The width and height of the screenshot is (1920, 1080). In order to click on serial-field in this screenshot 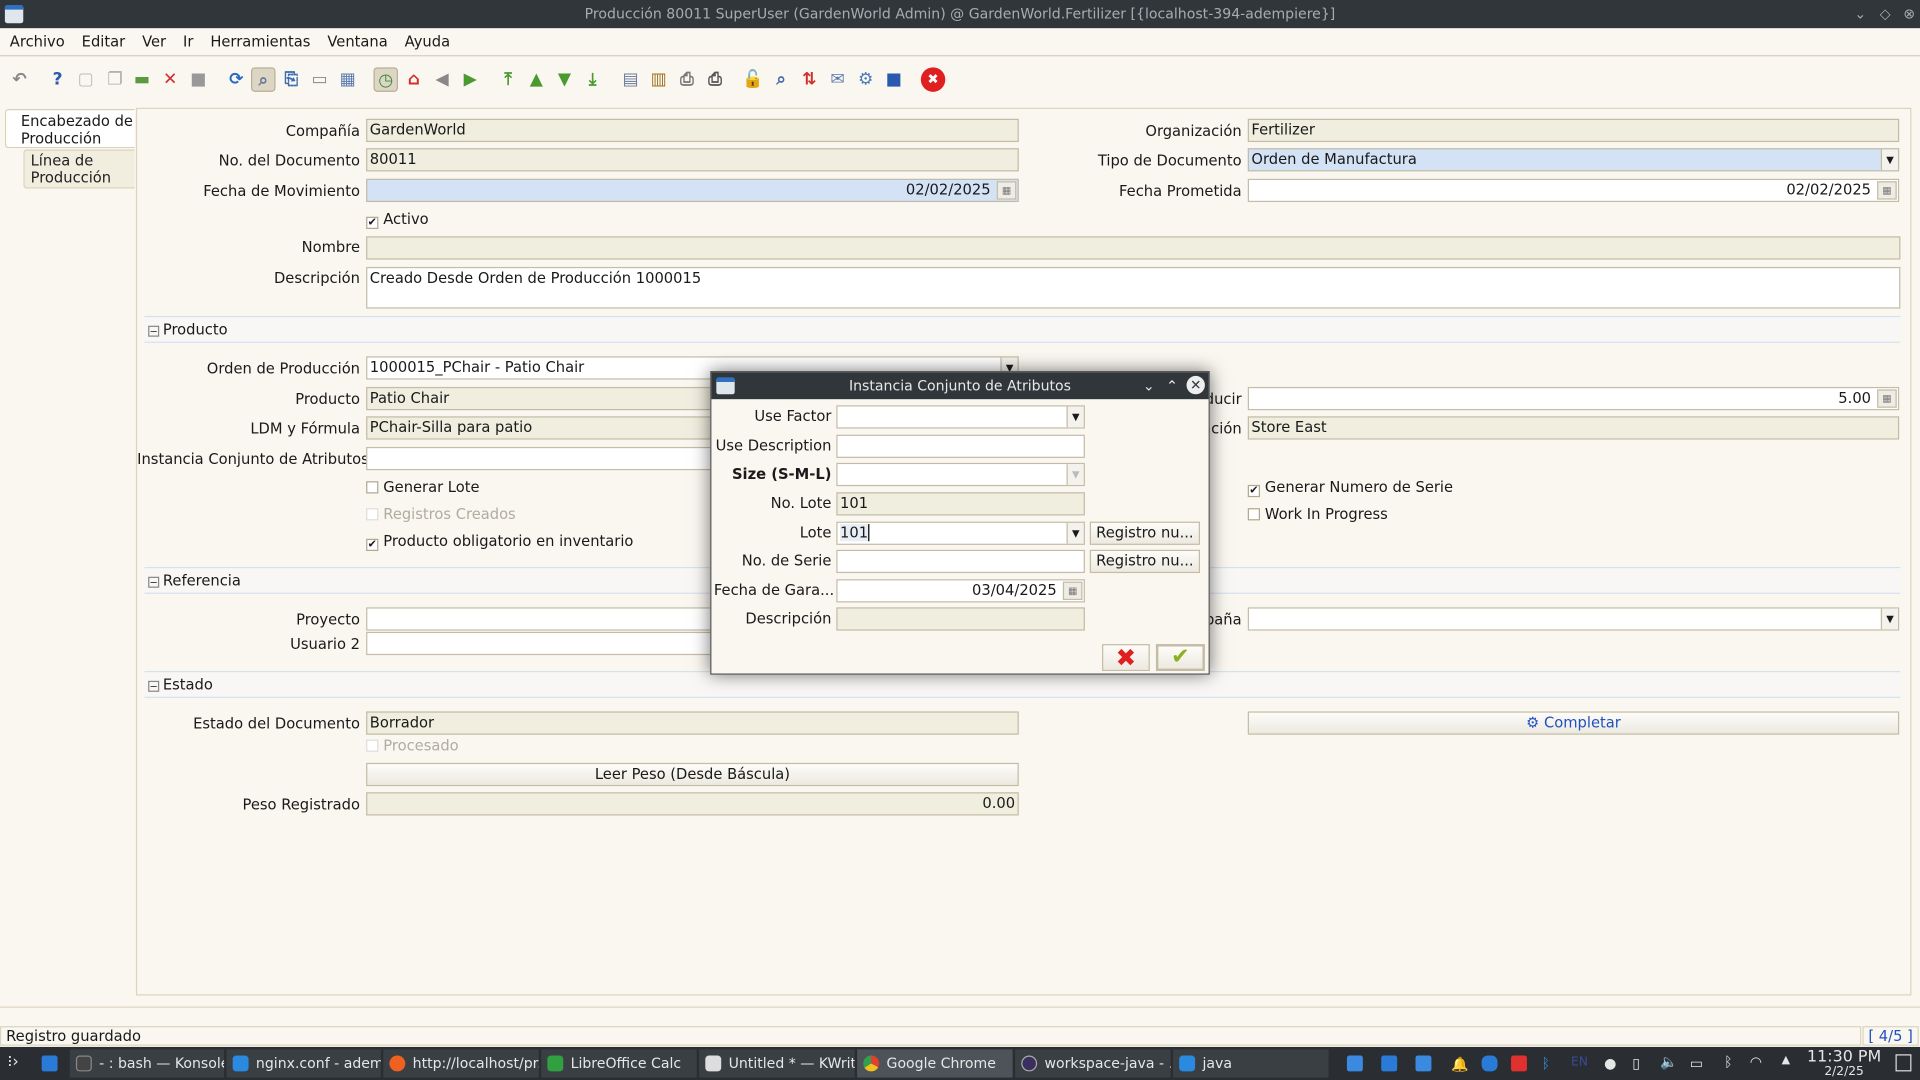, I will do `click(960, 561)`.